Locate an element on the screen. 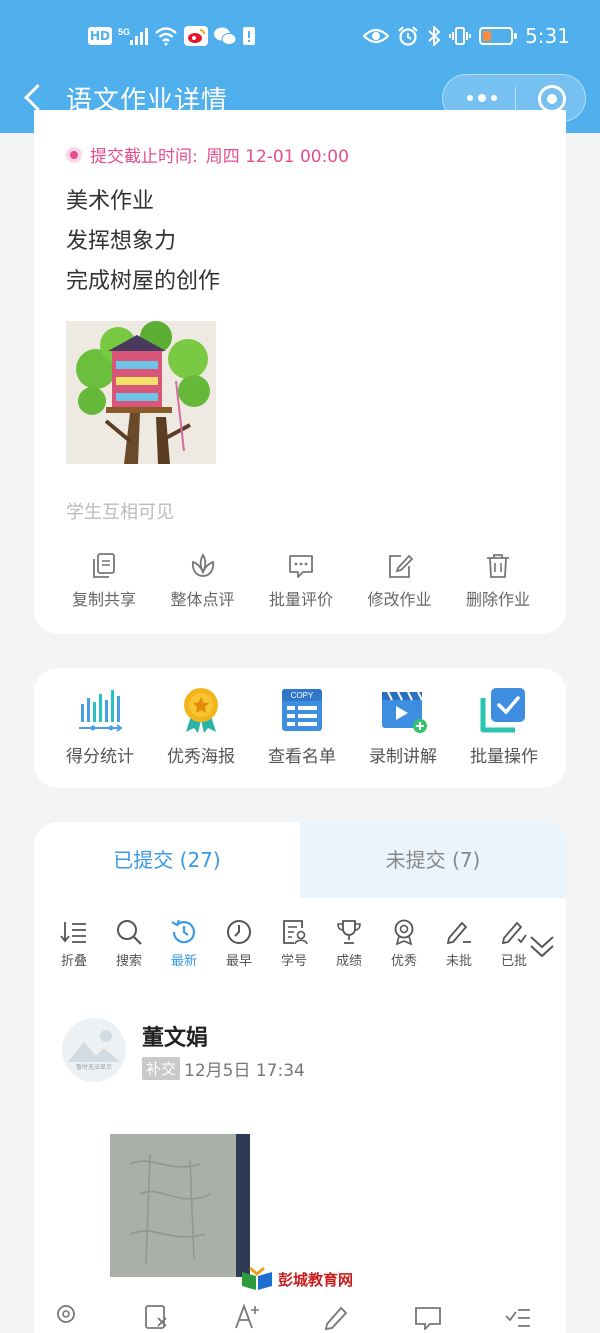 This screenshot has width=600, height=1333. battery-icon is located at coordinates (498, 36).